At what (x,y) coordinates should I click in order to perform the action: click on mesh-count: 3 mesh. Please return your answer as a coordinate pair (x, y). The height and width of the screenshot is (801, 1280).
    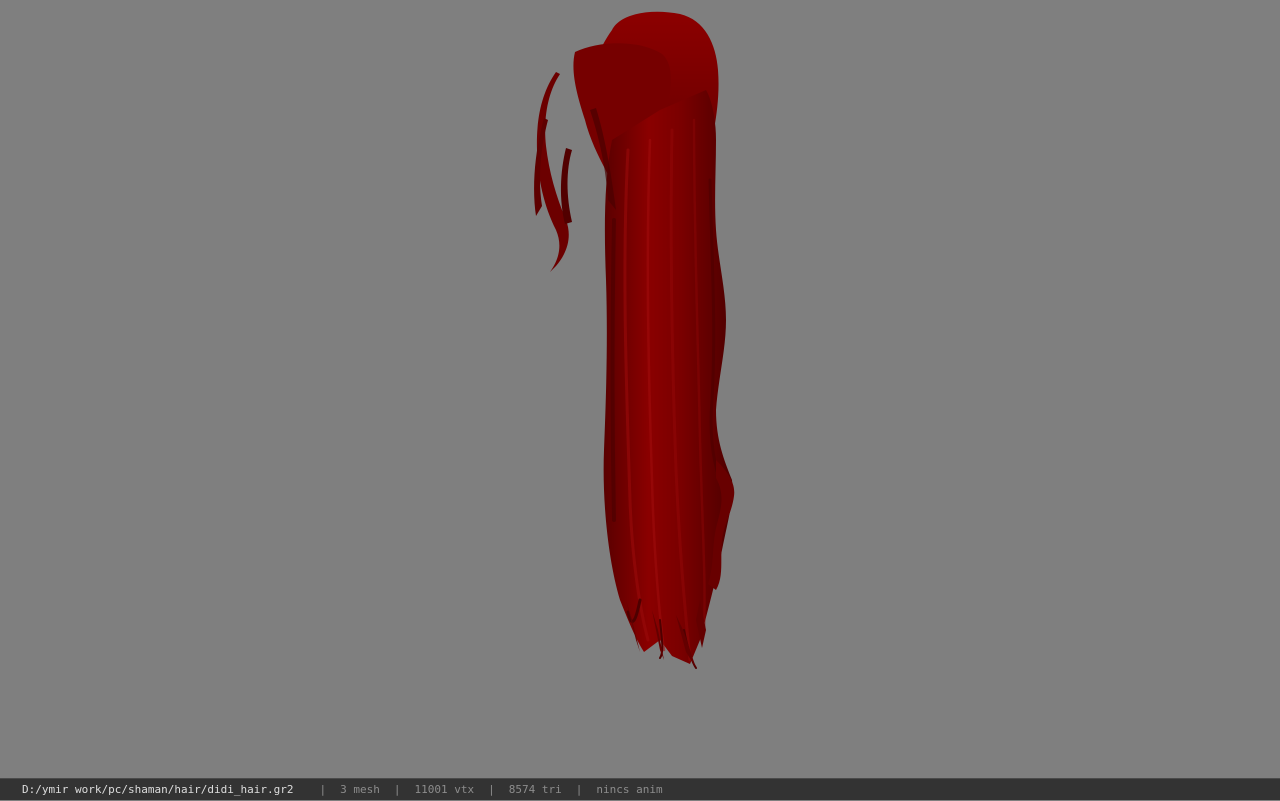
    Looking at the image, I should click on (360, 789).